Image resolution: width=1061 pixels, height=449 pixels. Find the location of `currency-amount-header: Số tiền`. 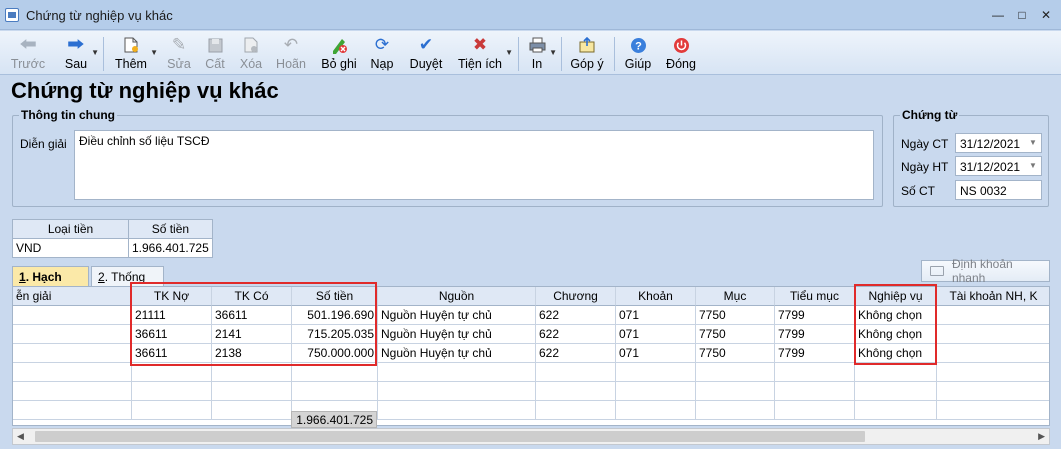

currency-amount-header: Số tiền is located at coordinates (170, 229).